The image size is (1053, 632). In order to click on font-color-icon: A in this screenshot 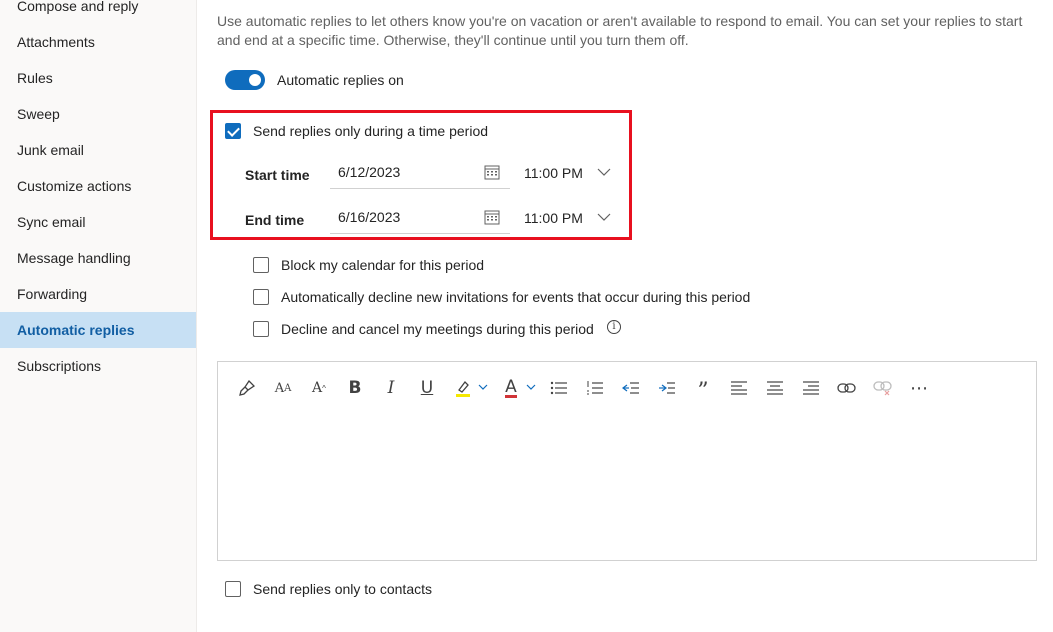, I will do `click(511, 388)`.